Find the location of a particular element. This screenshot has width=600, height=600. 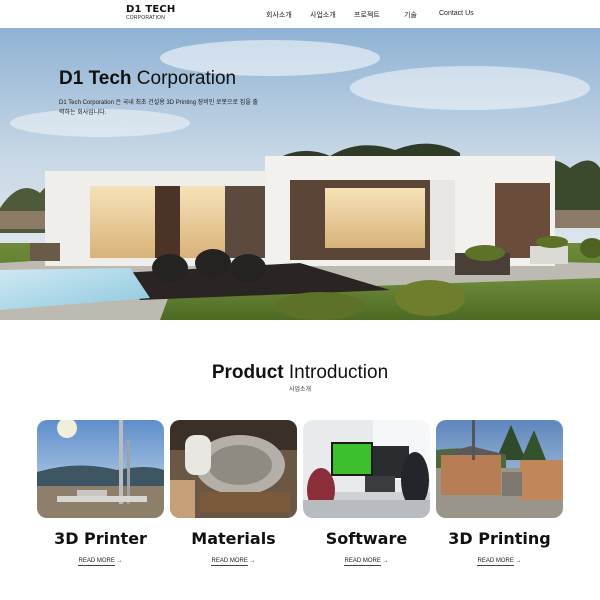

nav-item-project: 프로젝트 is located at coordinates (367, 15).